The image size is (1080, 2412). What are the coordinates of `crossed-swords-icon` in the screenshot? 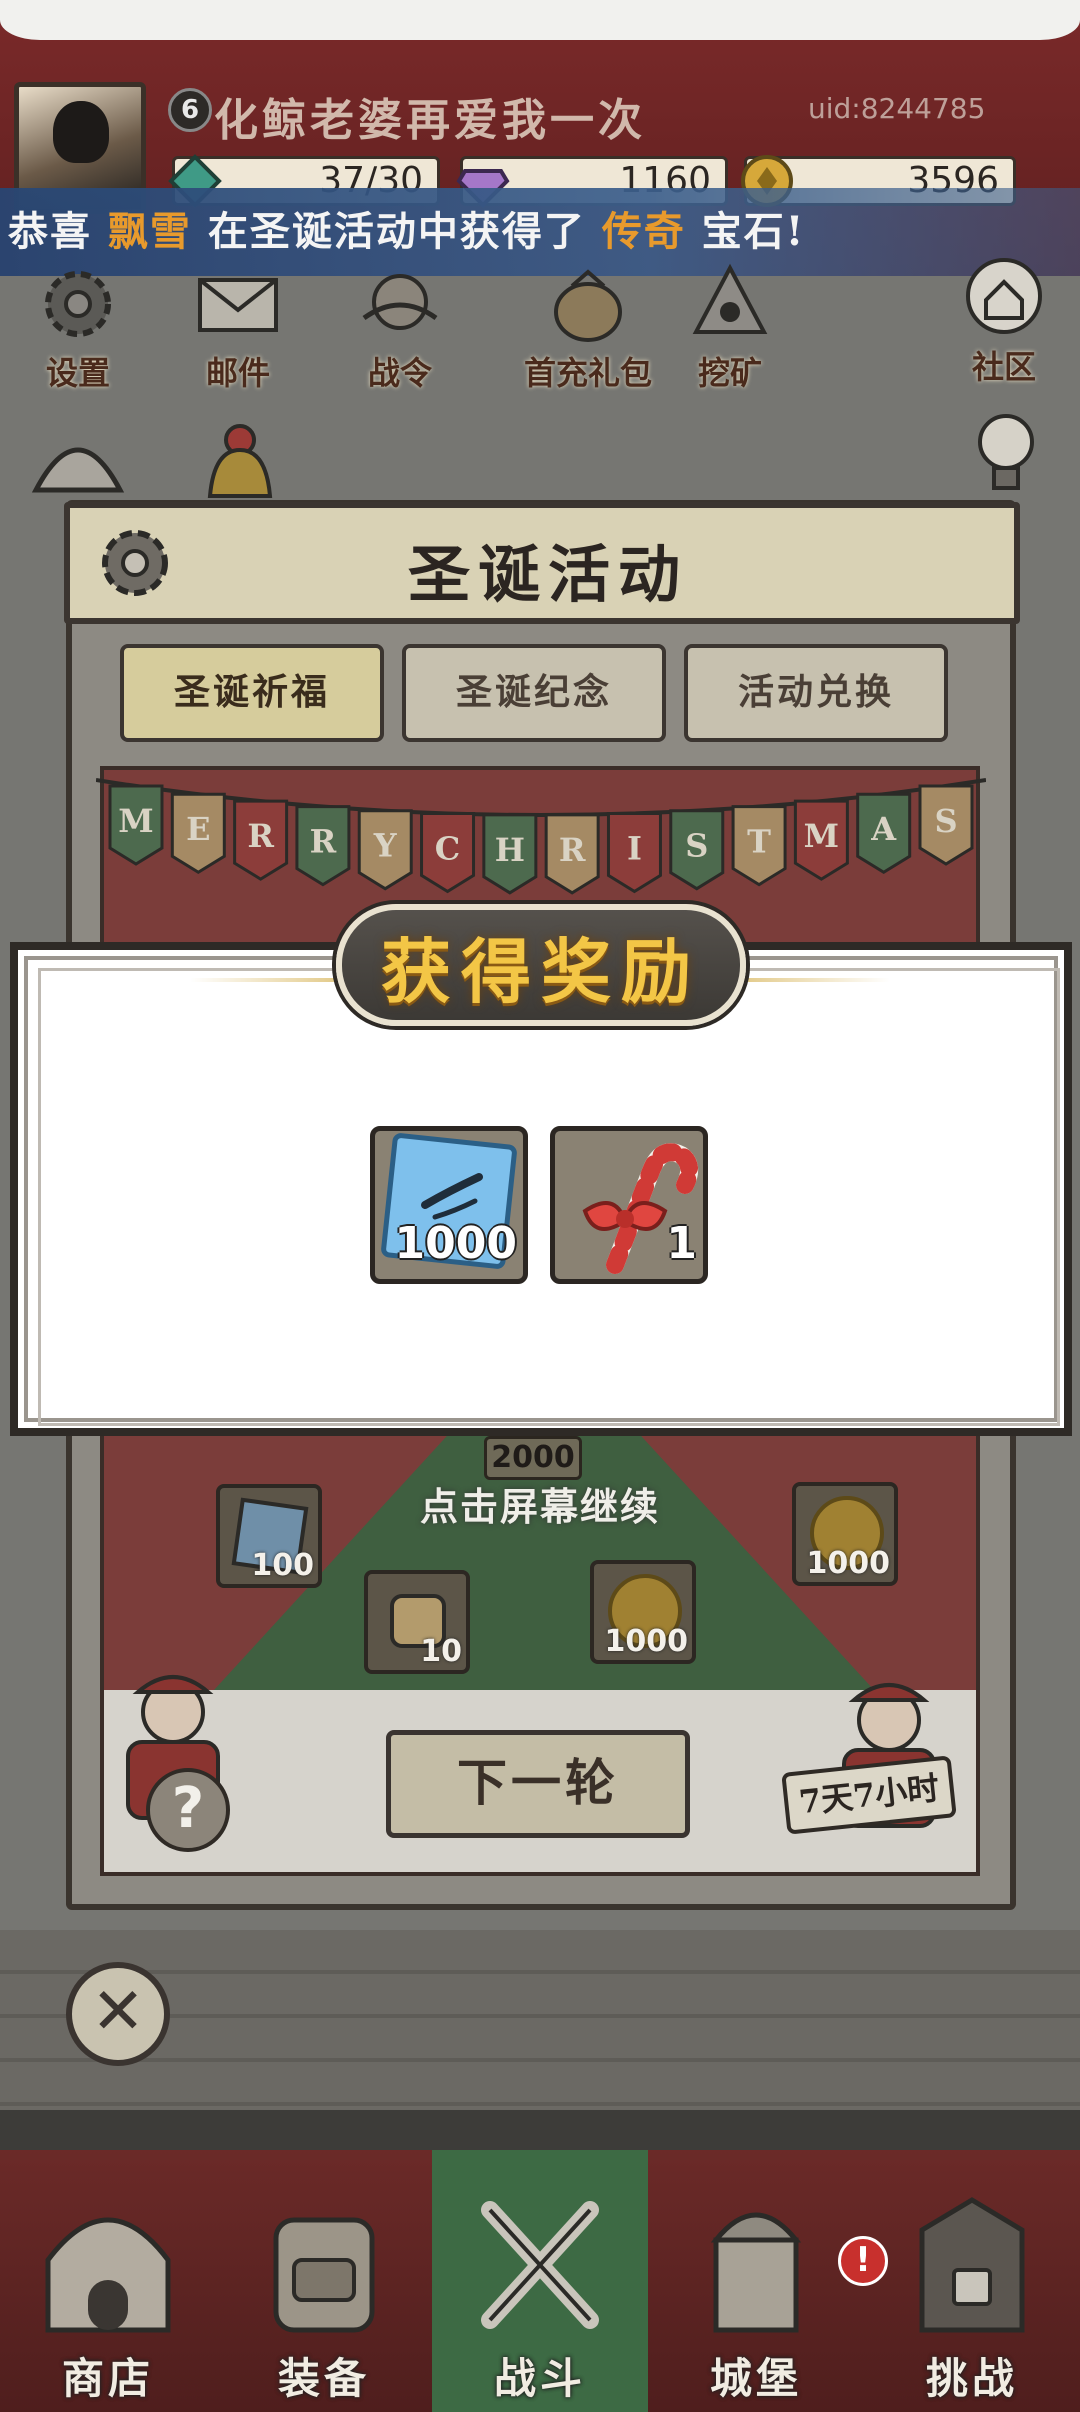 It's located at (540, 2265).